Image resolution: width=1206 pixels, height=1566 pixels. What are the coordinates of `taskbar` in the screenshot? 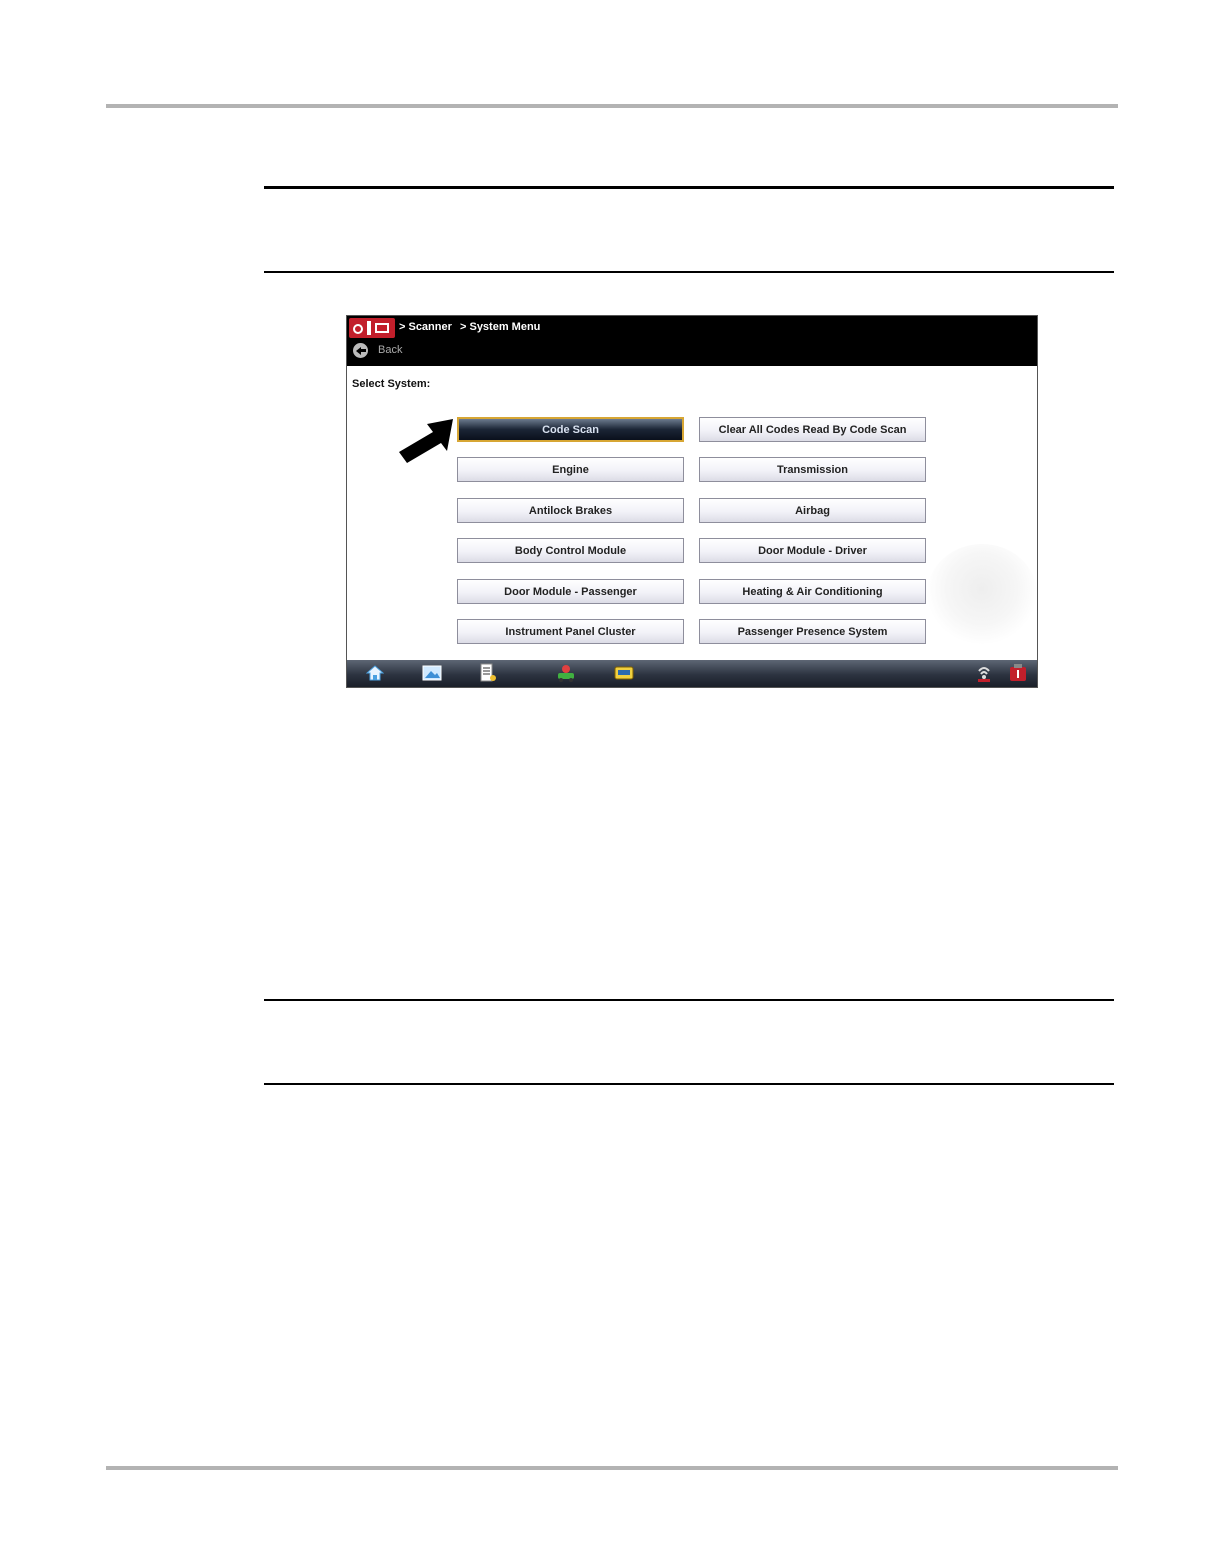 It's located at (692, 673).